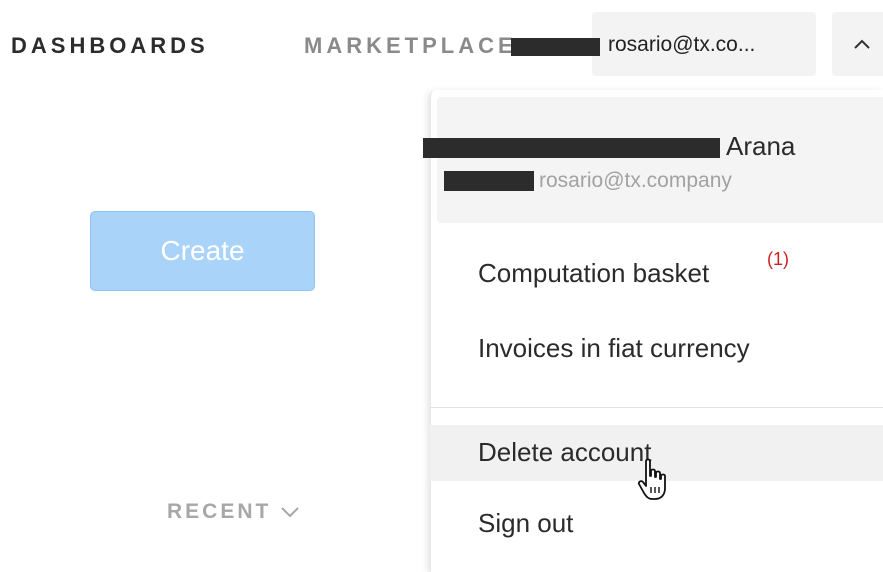 The image size is (883, 572). I want to click on menu-user-email: rosario@tx.company, so click(635, 180).